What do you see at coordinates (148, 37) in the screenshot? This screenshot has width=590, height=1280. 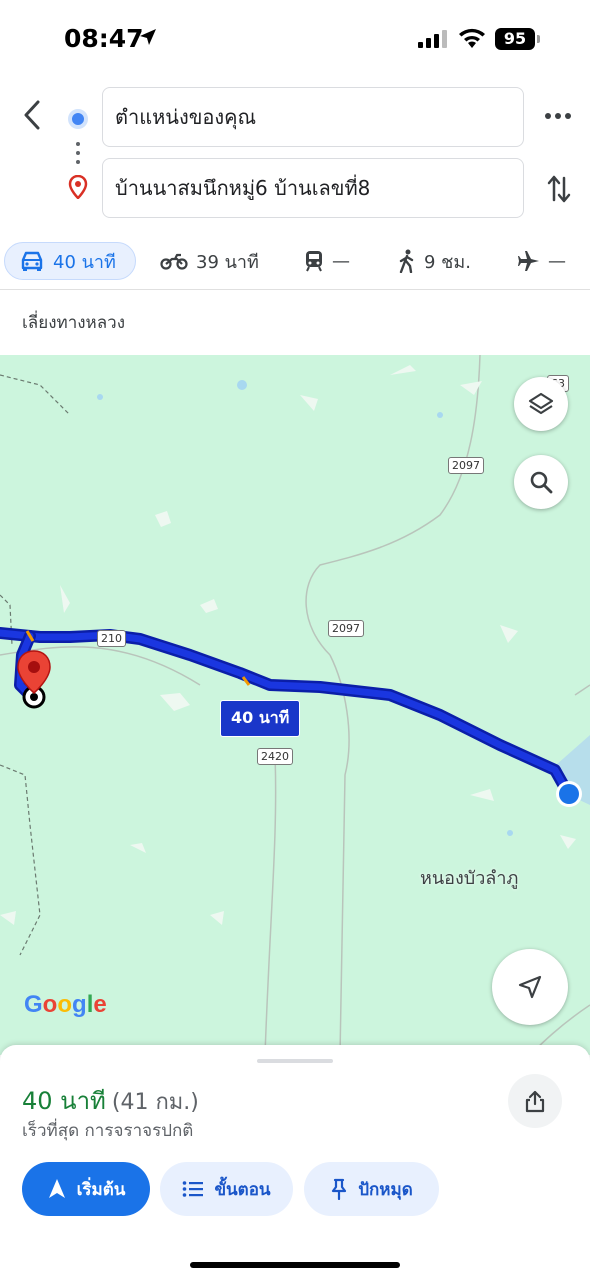 I see `location-arrow-icon` at bounding box center [148, 37].